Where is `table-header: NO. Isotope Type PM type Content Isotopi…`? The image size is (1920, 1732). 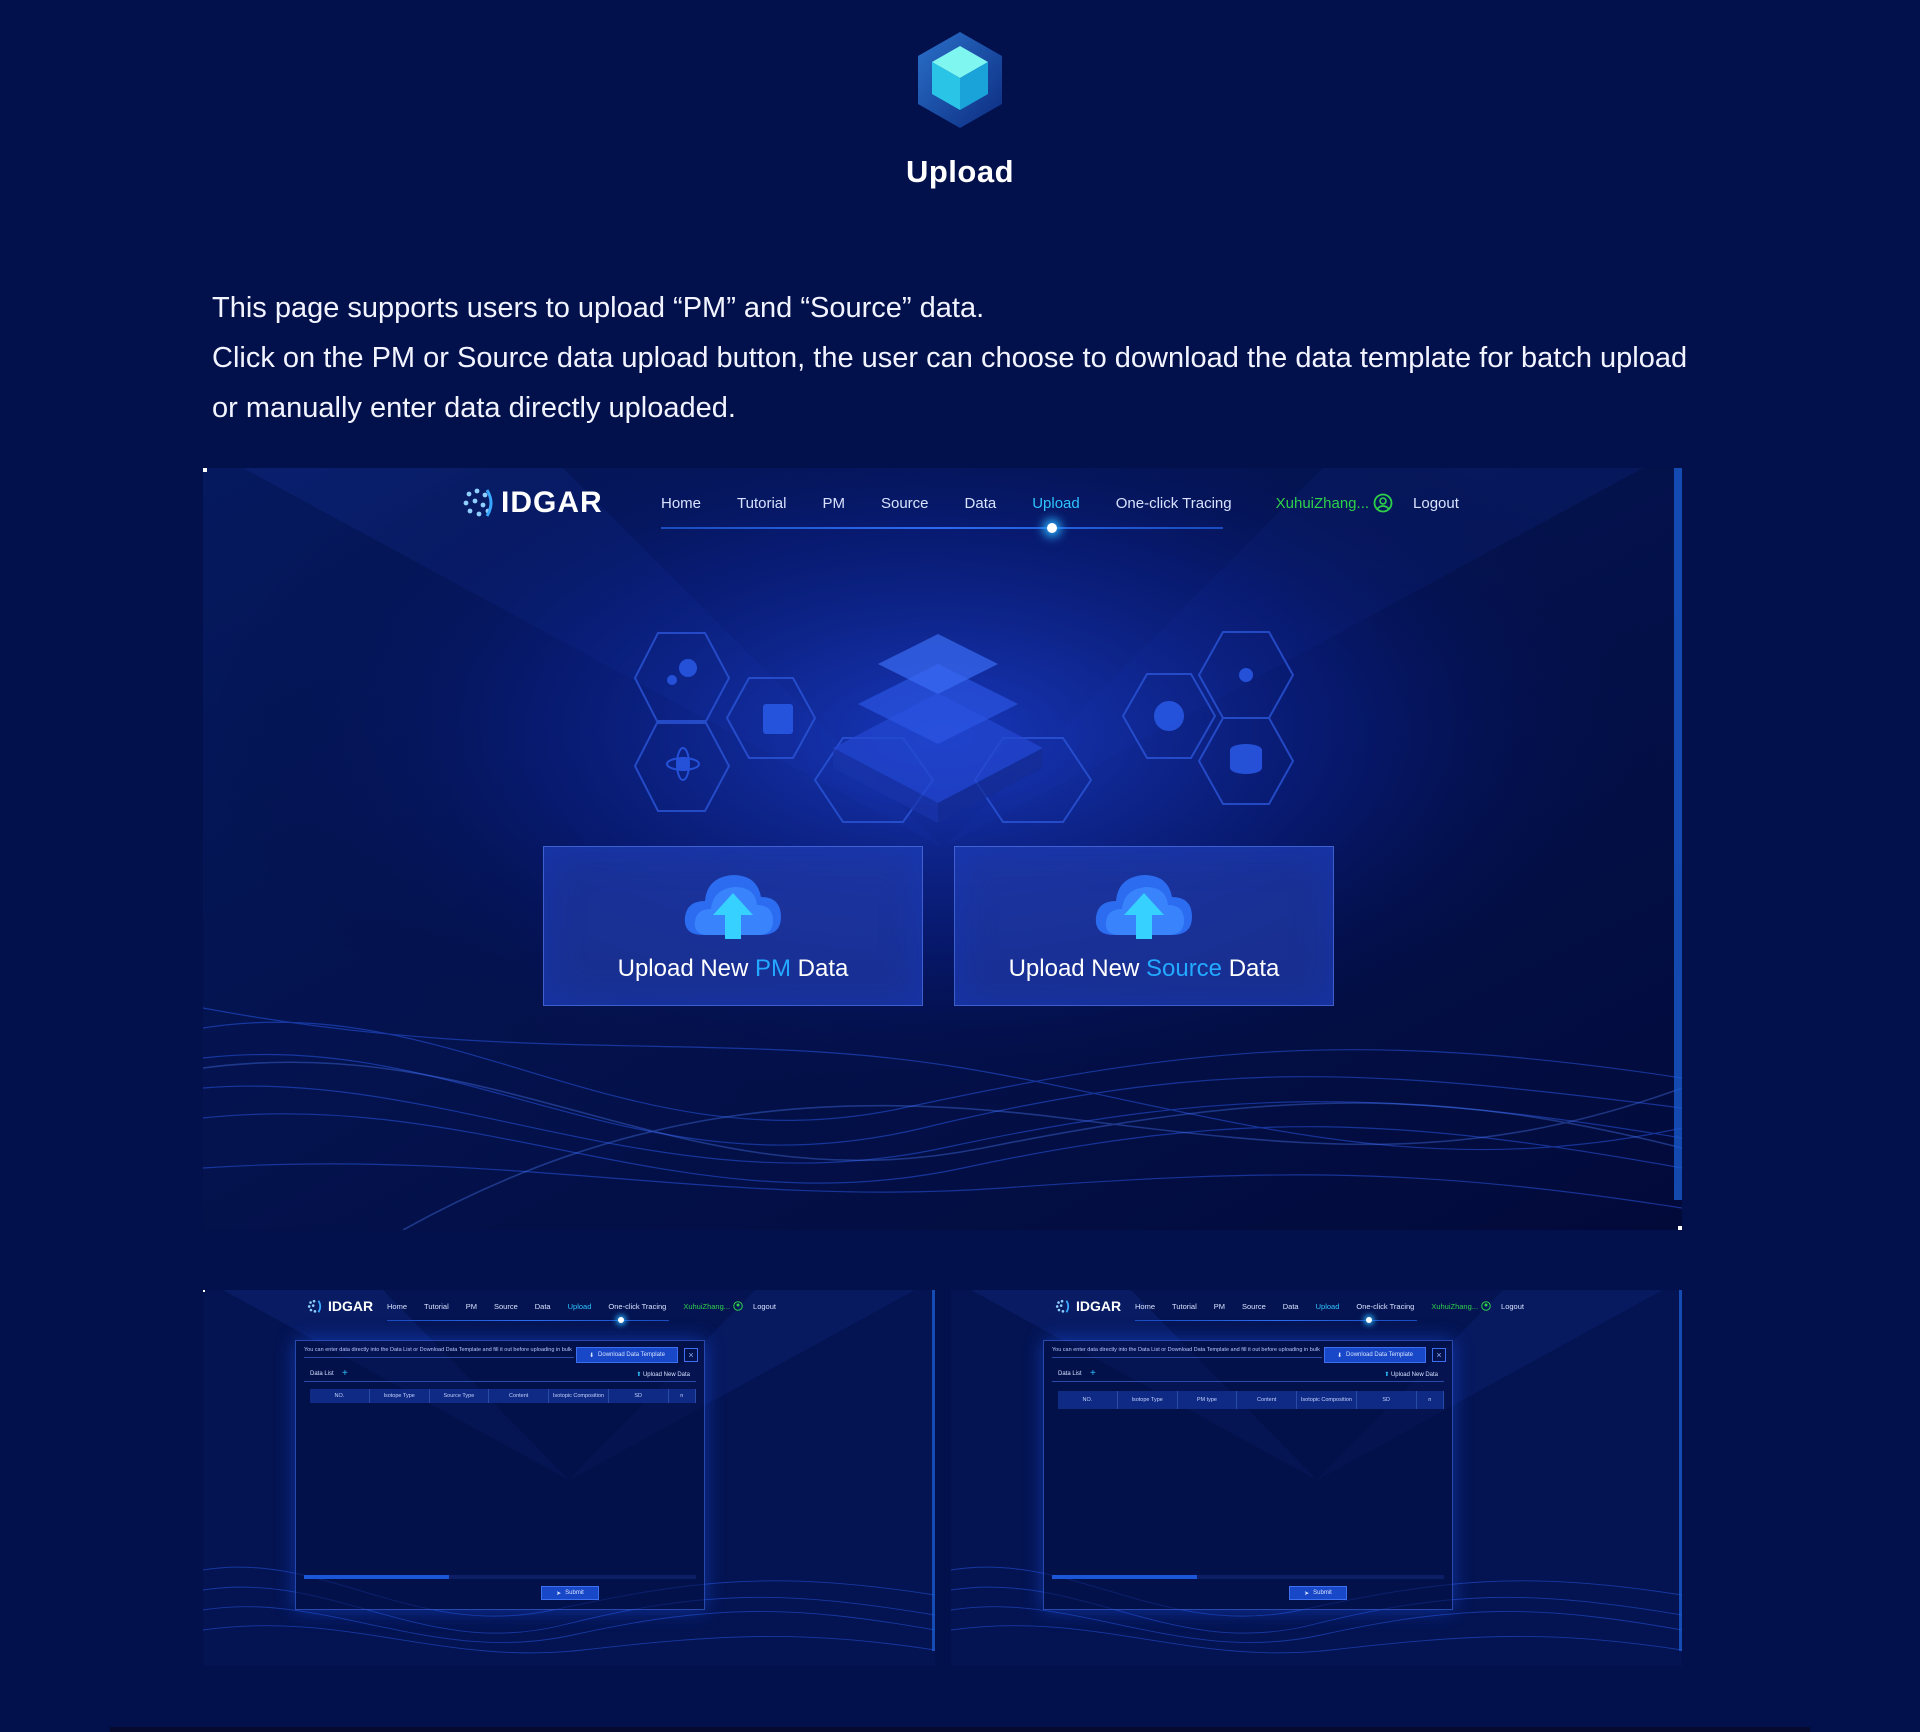 table-header: NO. Isotope Type PM type Content Isotopi… is located at coordinates (1251, 1400).